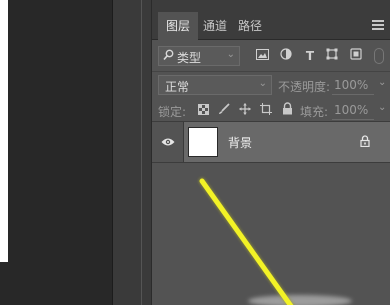 The width and height of the screenshot is (390, 305). I want to click on lock-artboard-icon, so click(266, 110).